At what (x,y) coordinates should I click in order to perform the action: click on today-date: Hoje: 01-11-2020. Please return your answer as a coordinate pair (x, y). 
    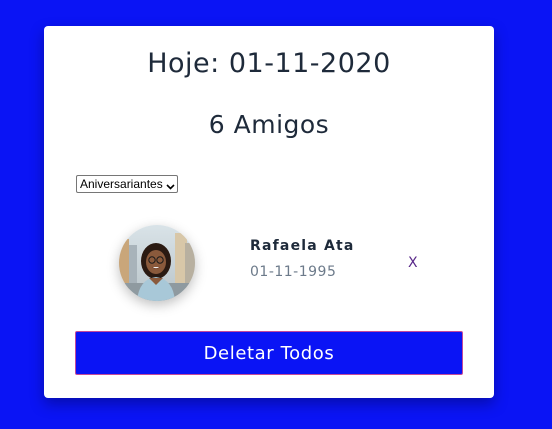
    Looking at the image, I should click on (269, 63).